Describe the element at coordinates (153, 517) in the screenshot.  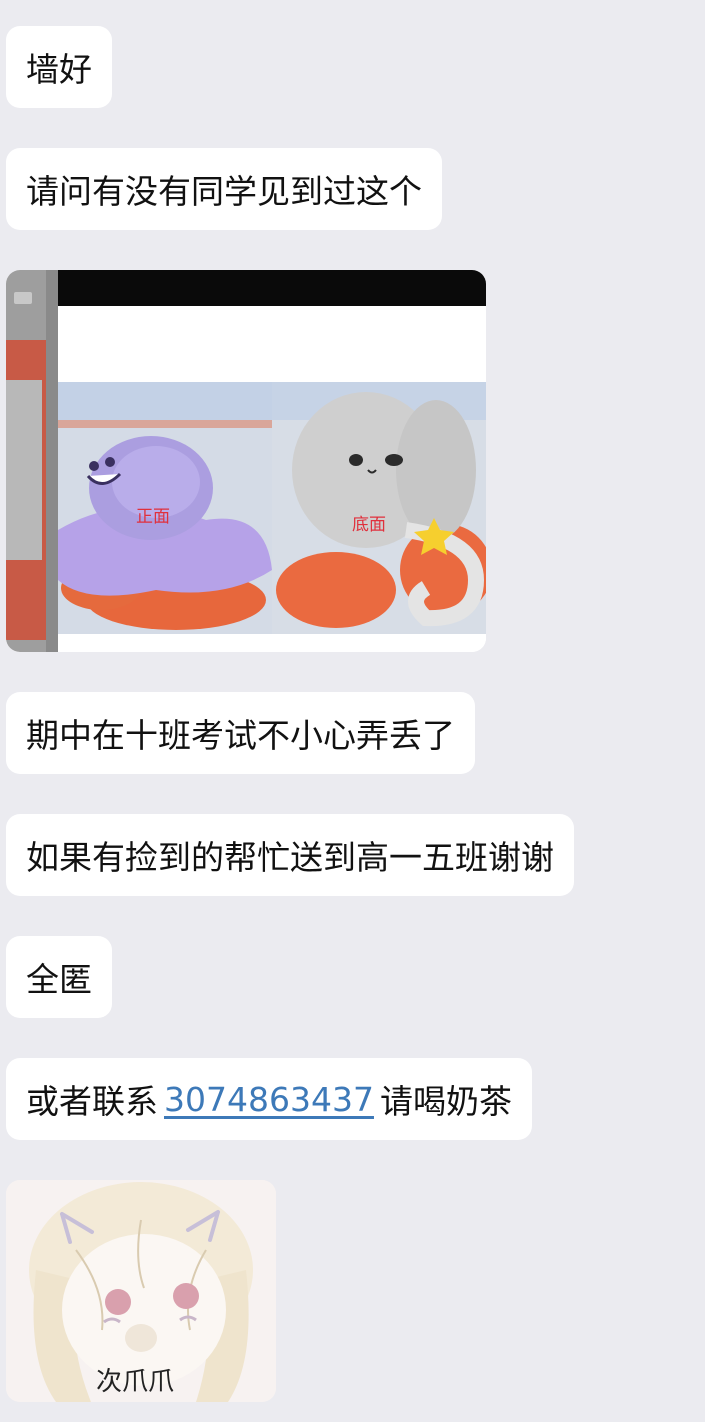
I see `front-label: 正面` at that location.